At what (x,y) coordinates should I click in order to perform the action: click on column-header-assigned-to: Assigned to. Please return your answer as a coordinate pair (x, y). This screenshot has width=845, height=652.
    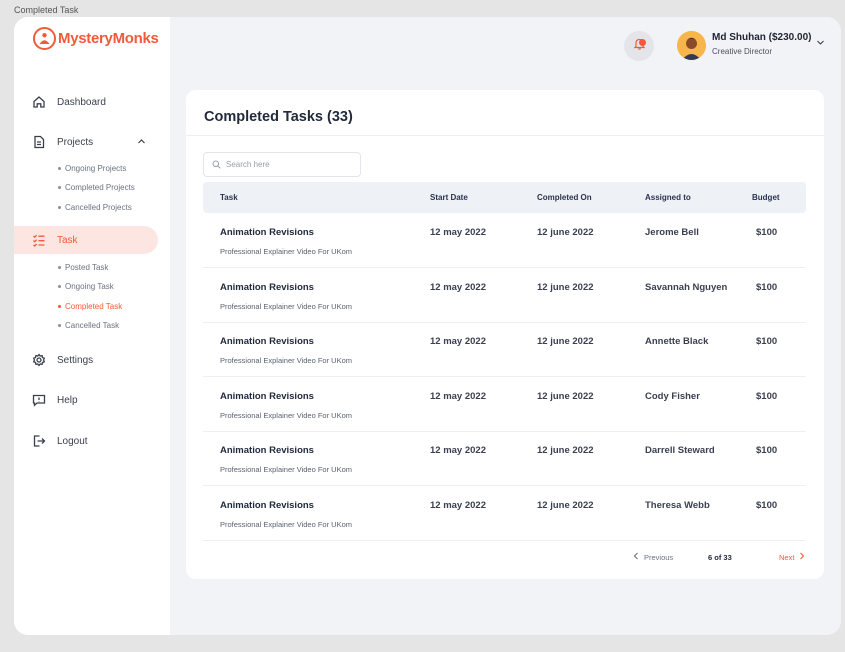
    Looking at the image, I should click on (668, 197).